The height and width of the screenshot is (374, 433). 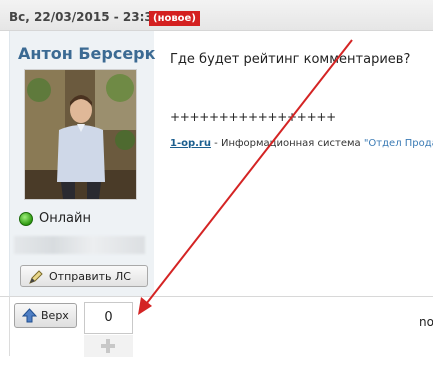 I want to click on comment-header: Вс, 22/03/2015 - 23:38 (новое), so click(x=216, y=15).